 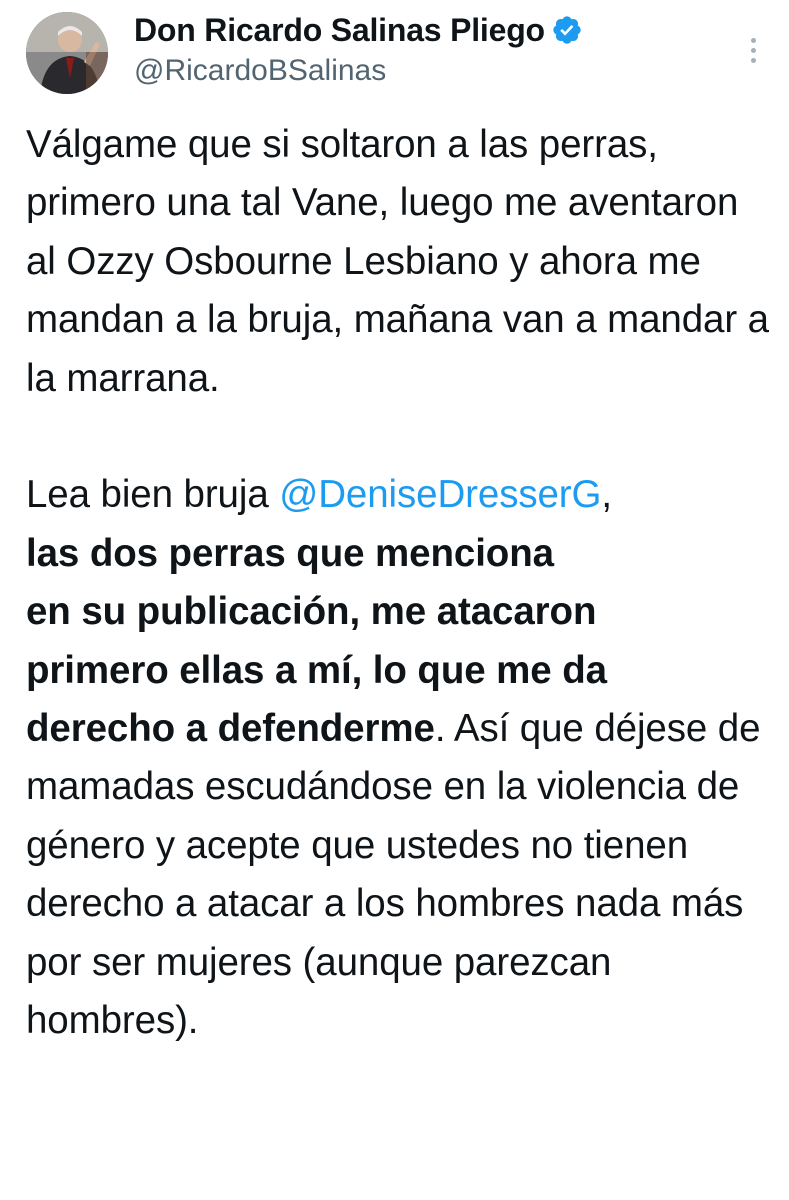 What do you see at coordinates (339, 30) in the screenshot?
I see `author-display-name: Don Ricardo Salinas Pliego` at bounding box center [339, 30].